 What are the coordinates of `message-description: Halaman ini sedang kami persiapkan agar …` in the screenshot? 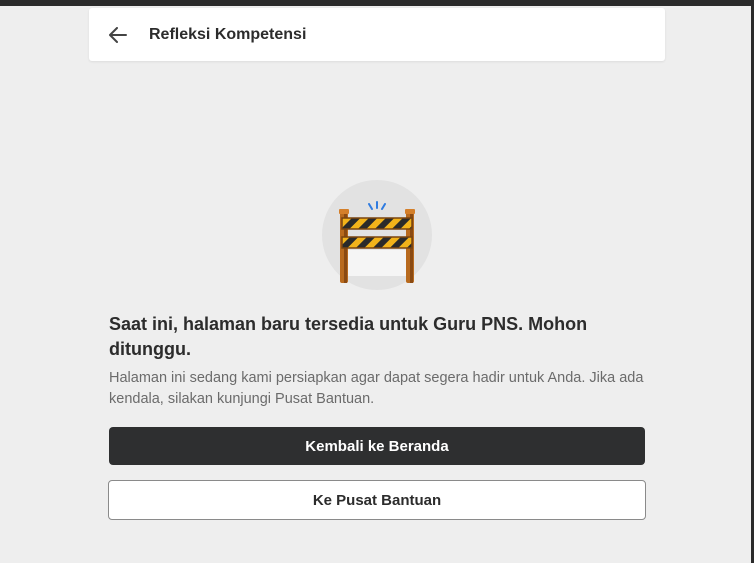 It's located at (376, 388).